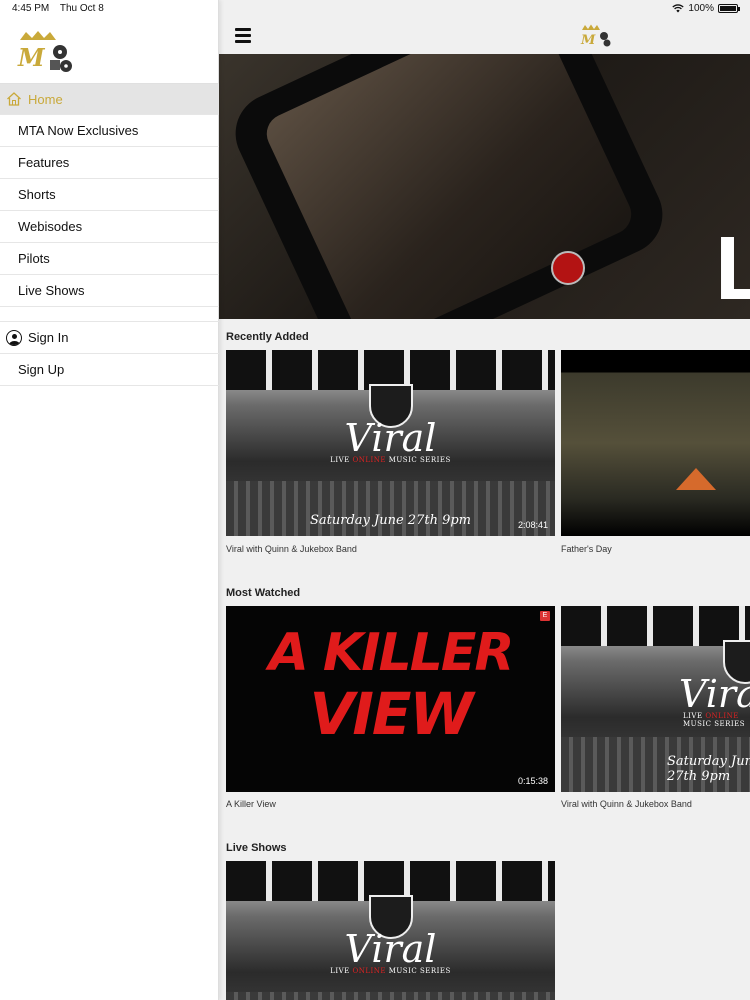 This screenshot has height=1000, width=750. Describe the element at coordinates (263, 593) in the screenshot. I see `section-title-most-watched: Most Watched` at that location.